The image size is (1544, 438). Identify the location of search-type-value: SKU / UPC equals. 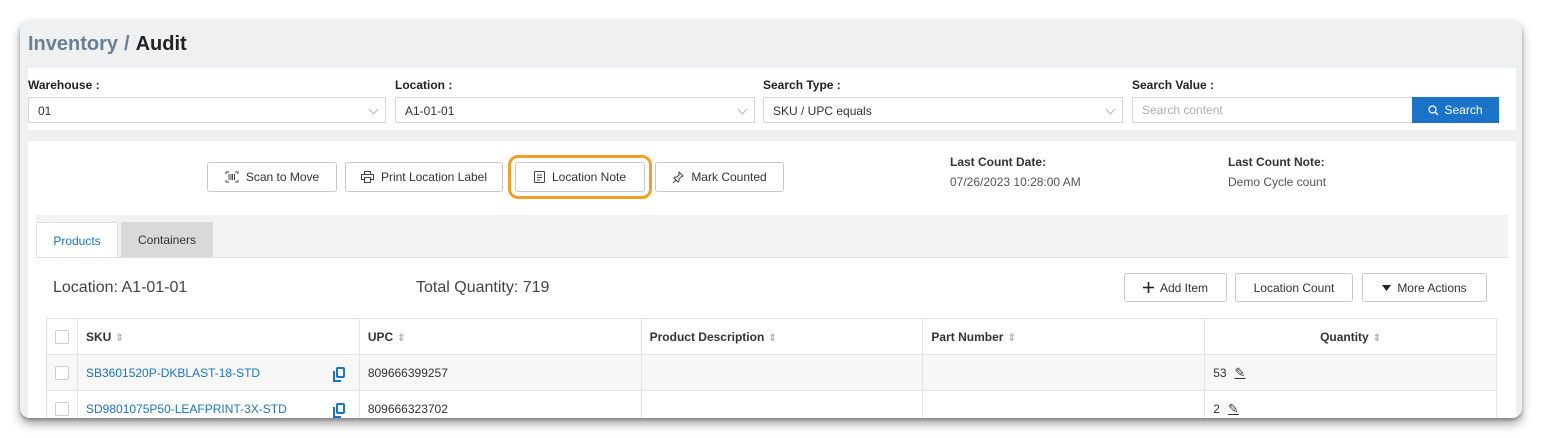
(822, 111).